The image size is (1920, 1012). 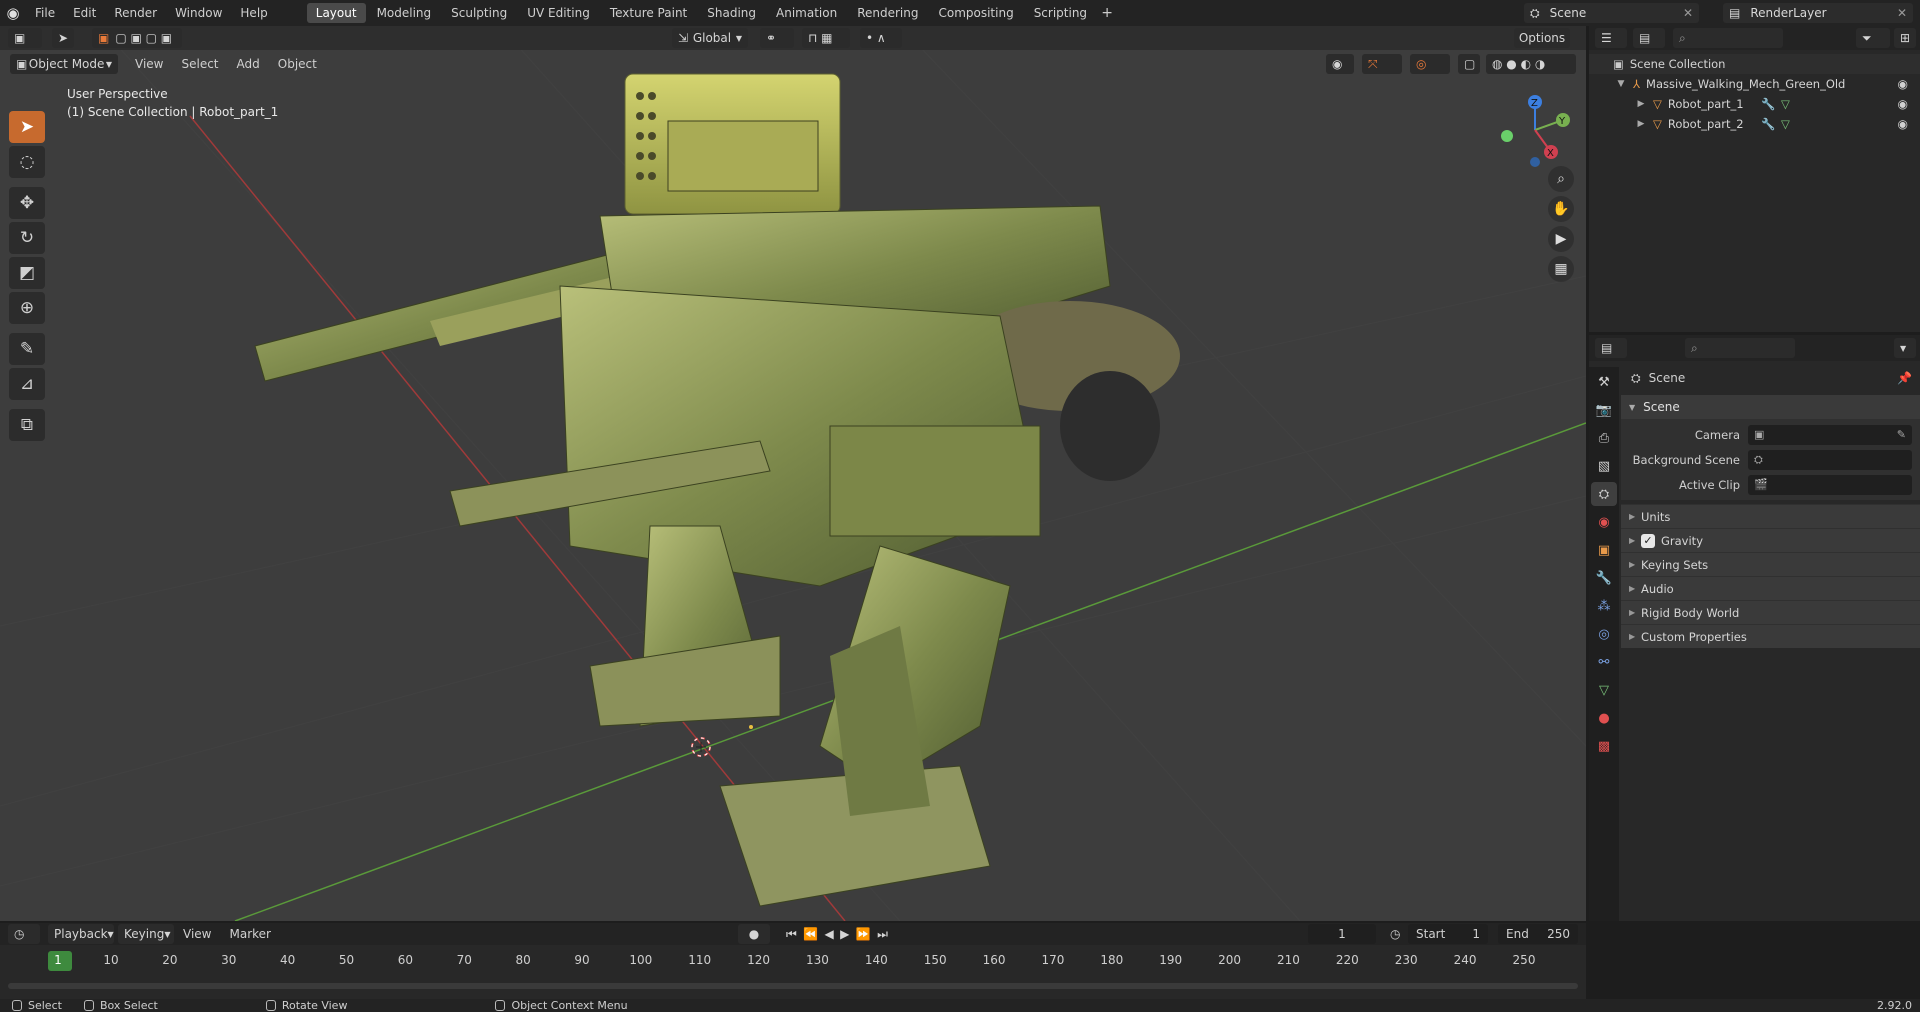 What do you see at coordinates (27, 349) in the screenshot?
I see `annotate-tool: ✎` at bounding box center [27, 349].